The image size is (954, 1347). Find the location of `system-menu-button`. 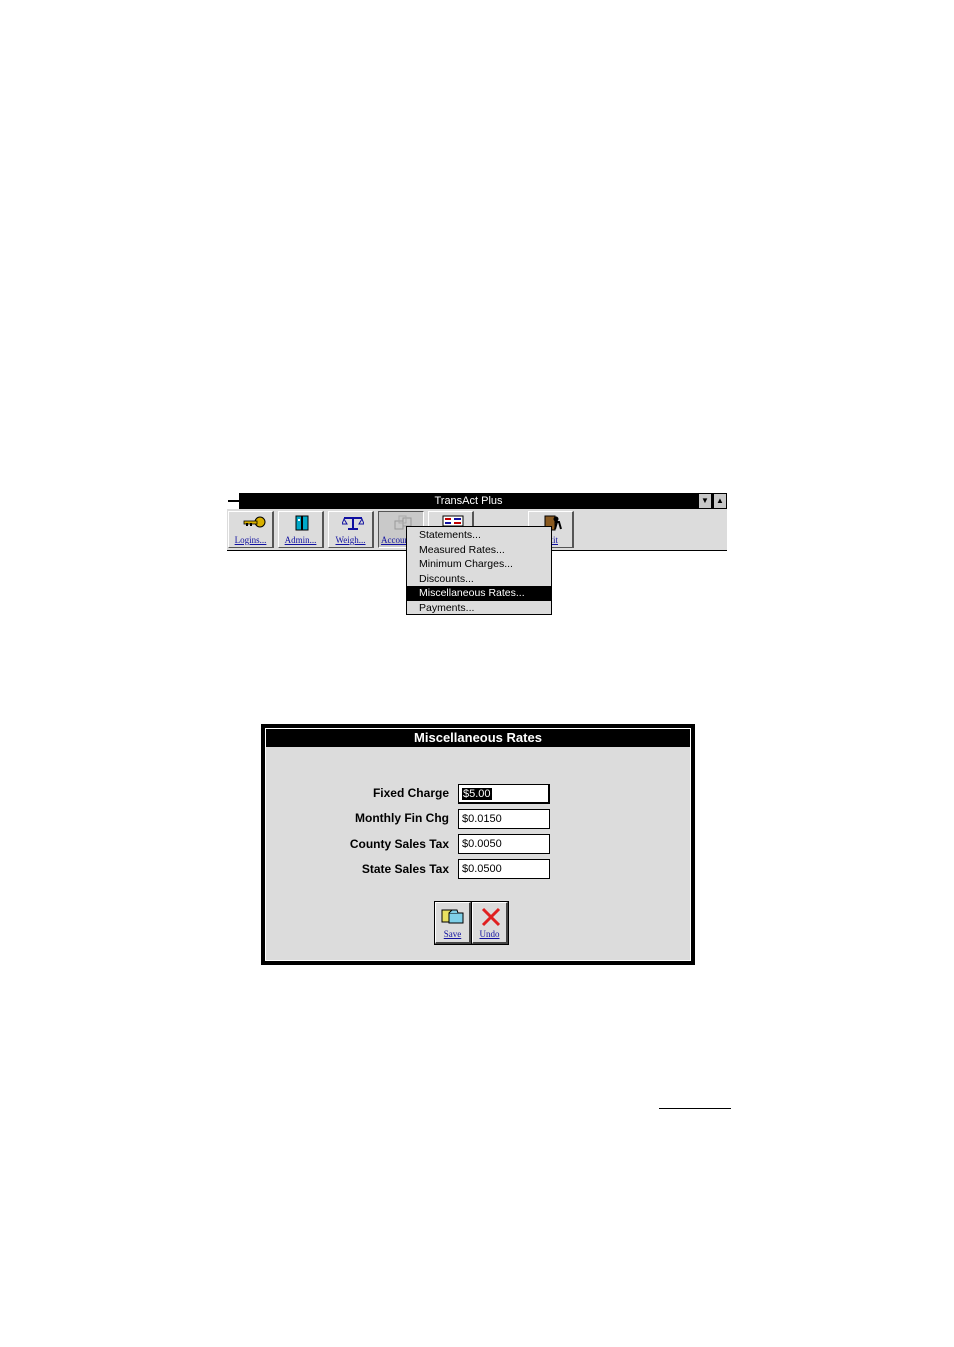

system-menu-button is located at coordinates (233, 501).